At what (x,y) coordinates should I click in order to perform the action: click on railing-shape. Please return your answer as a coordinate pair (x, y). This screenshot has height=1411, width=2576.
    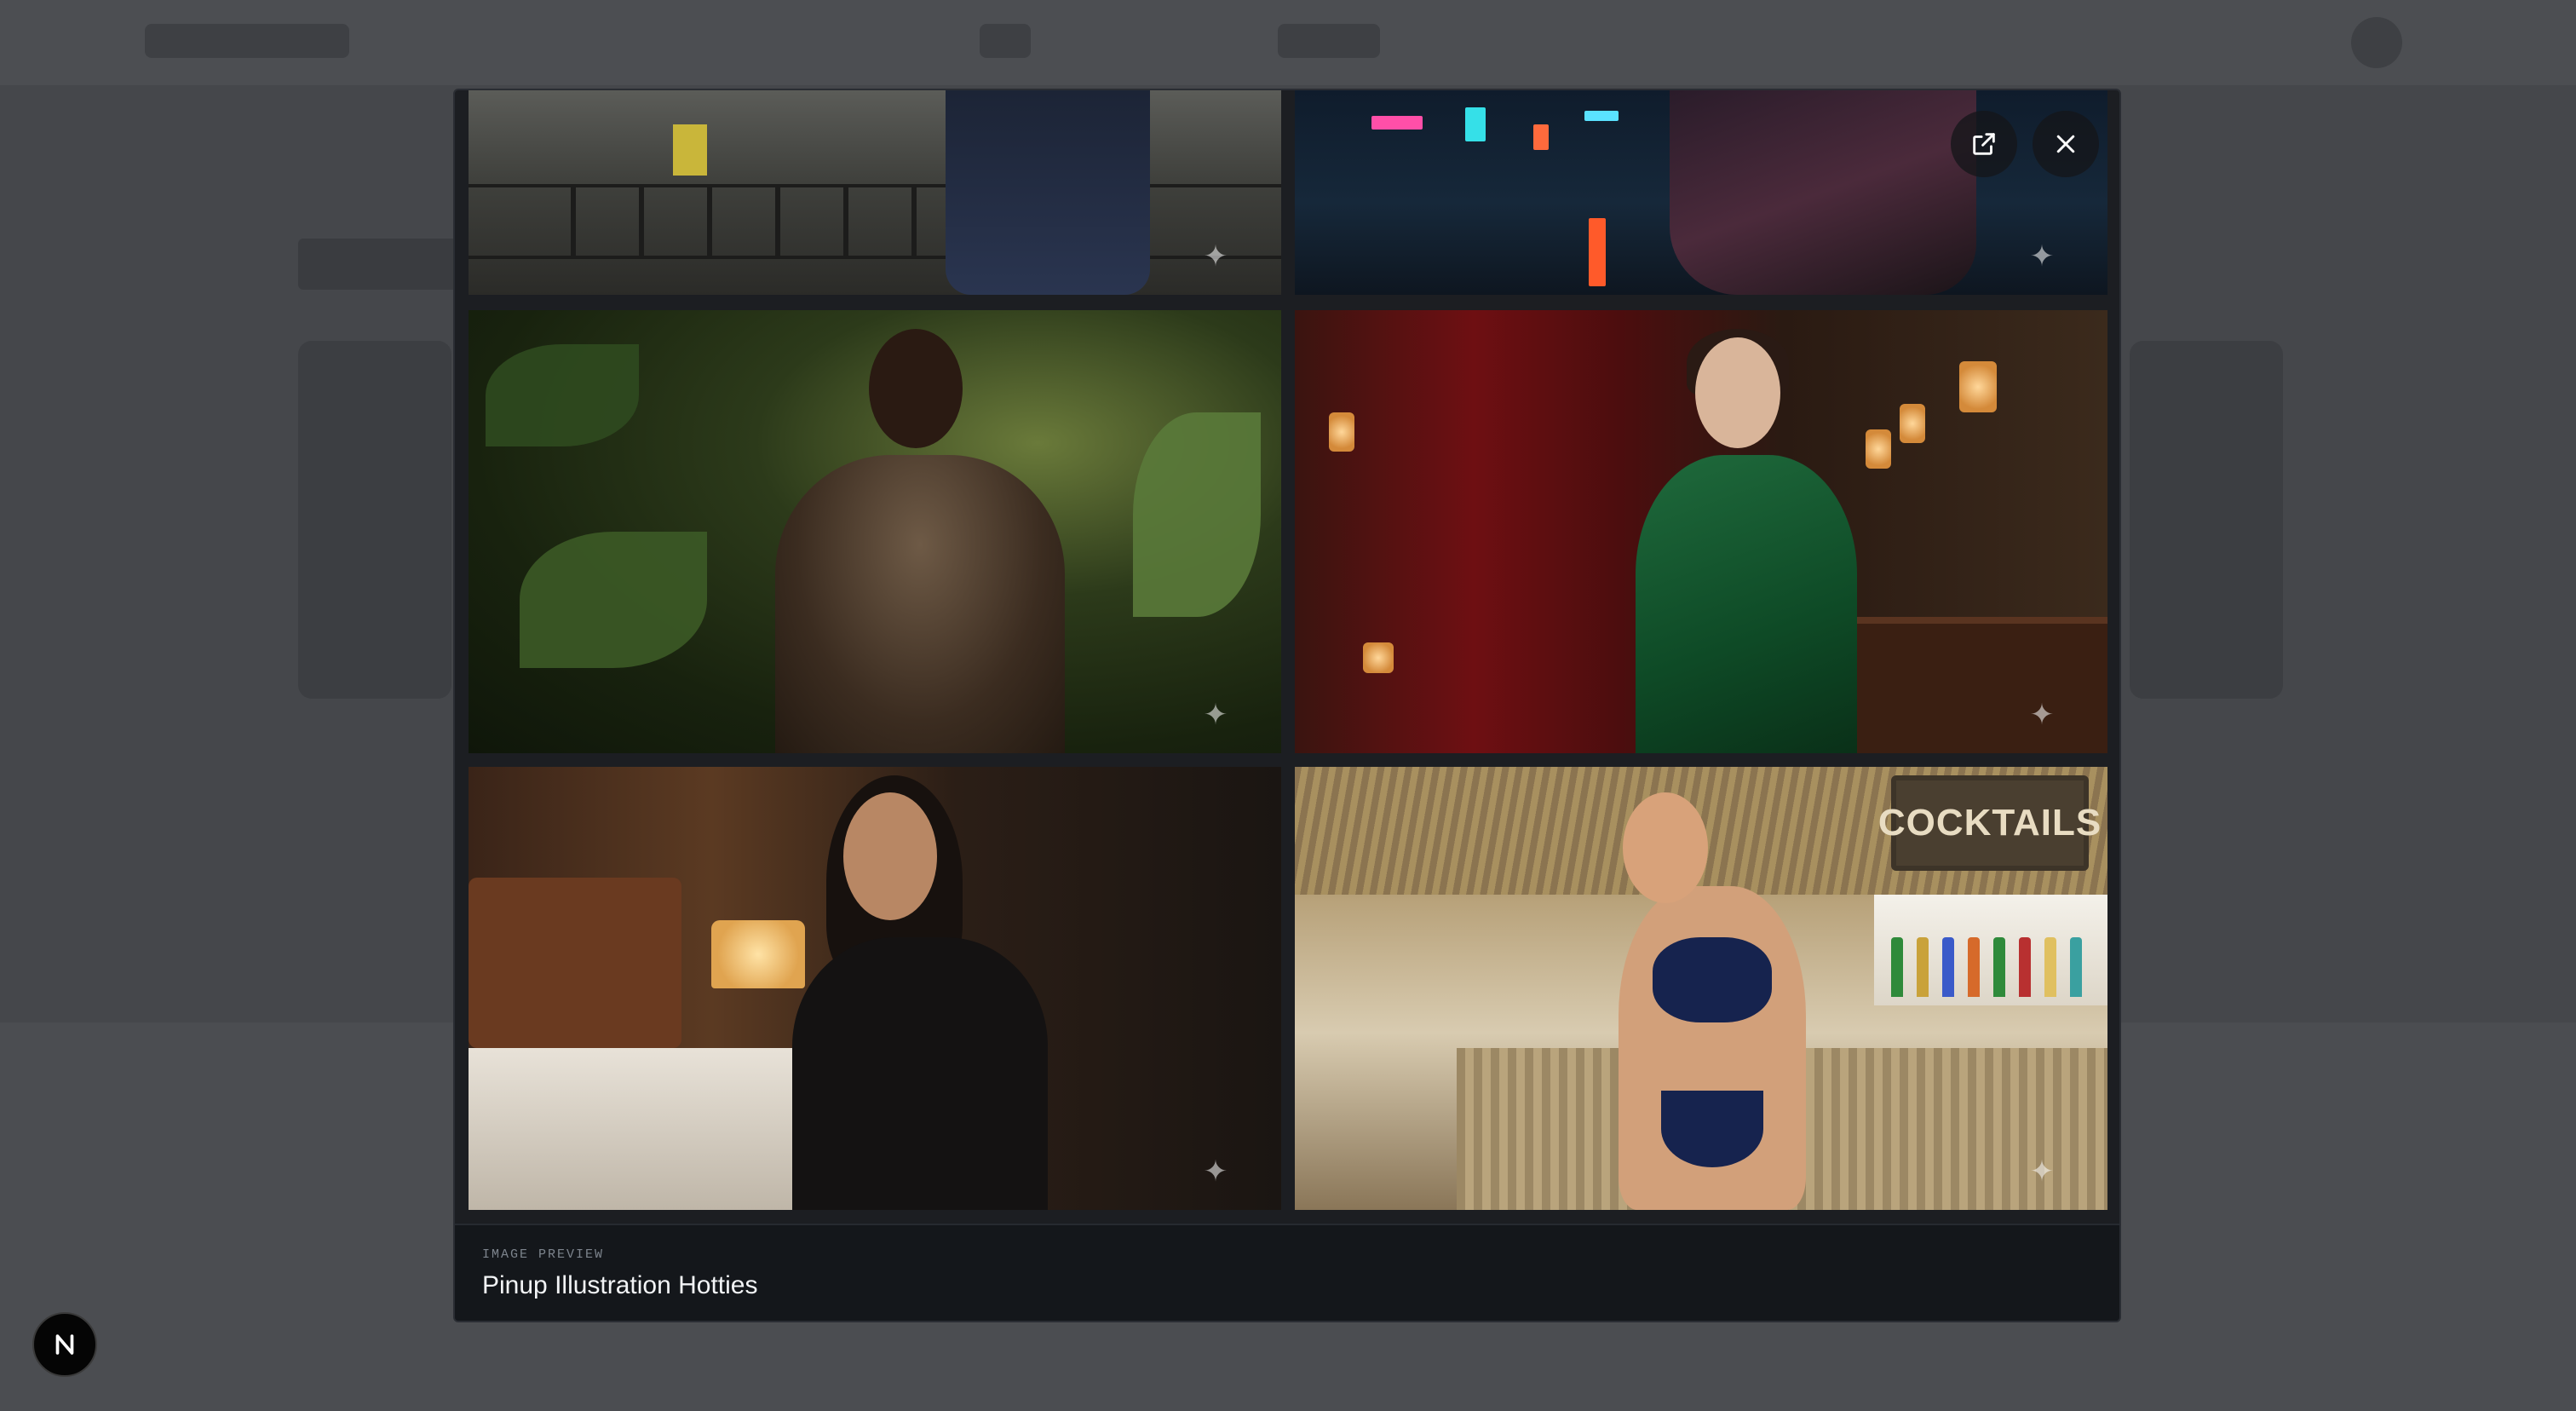
    Looking at the image, I should click on (875, 221).